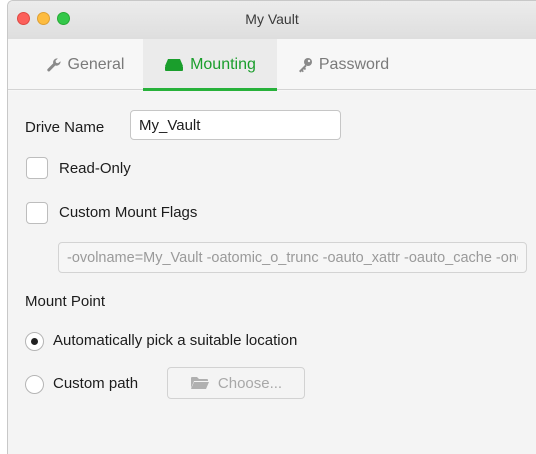 Image resolution: width=536 pixels, height=454 pixels. I want to click on mount-point-heading: Mount Point, so click(65, 301).